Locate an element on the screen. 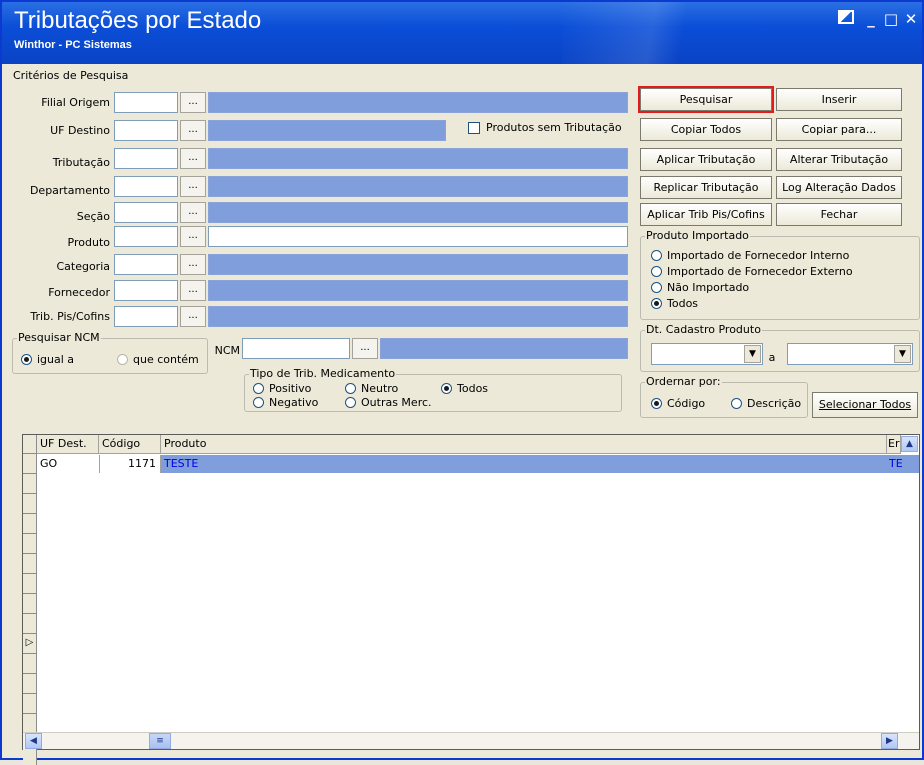  todos-med-radio: Todos is located at coordinates (464, 388).